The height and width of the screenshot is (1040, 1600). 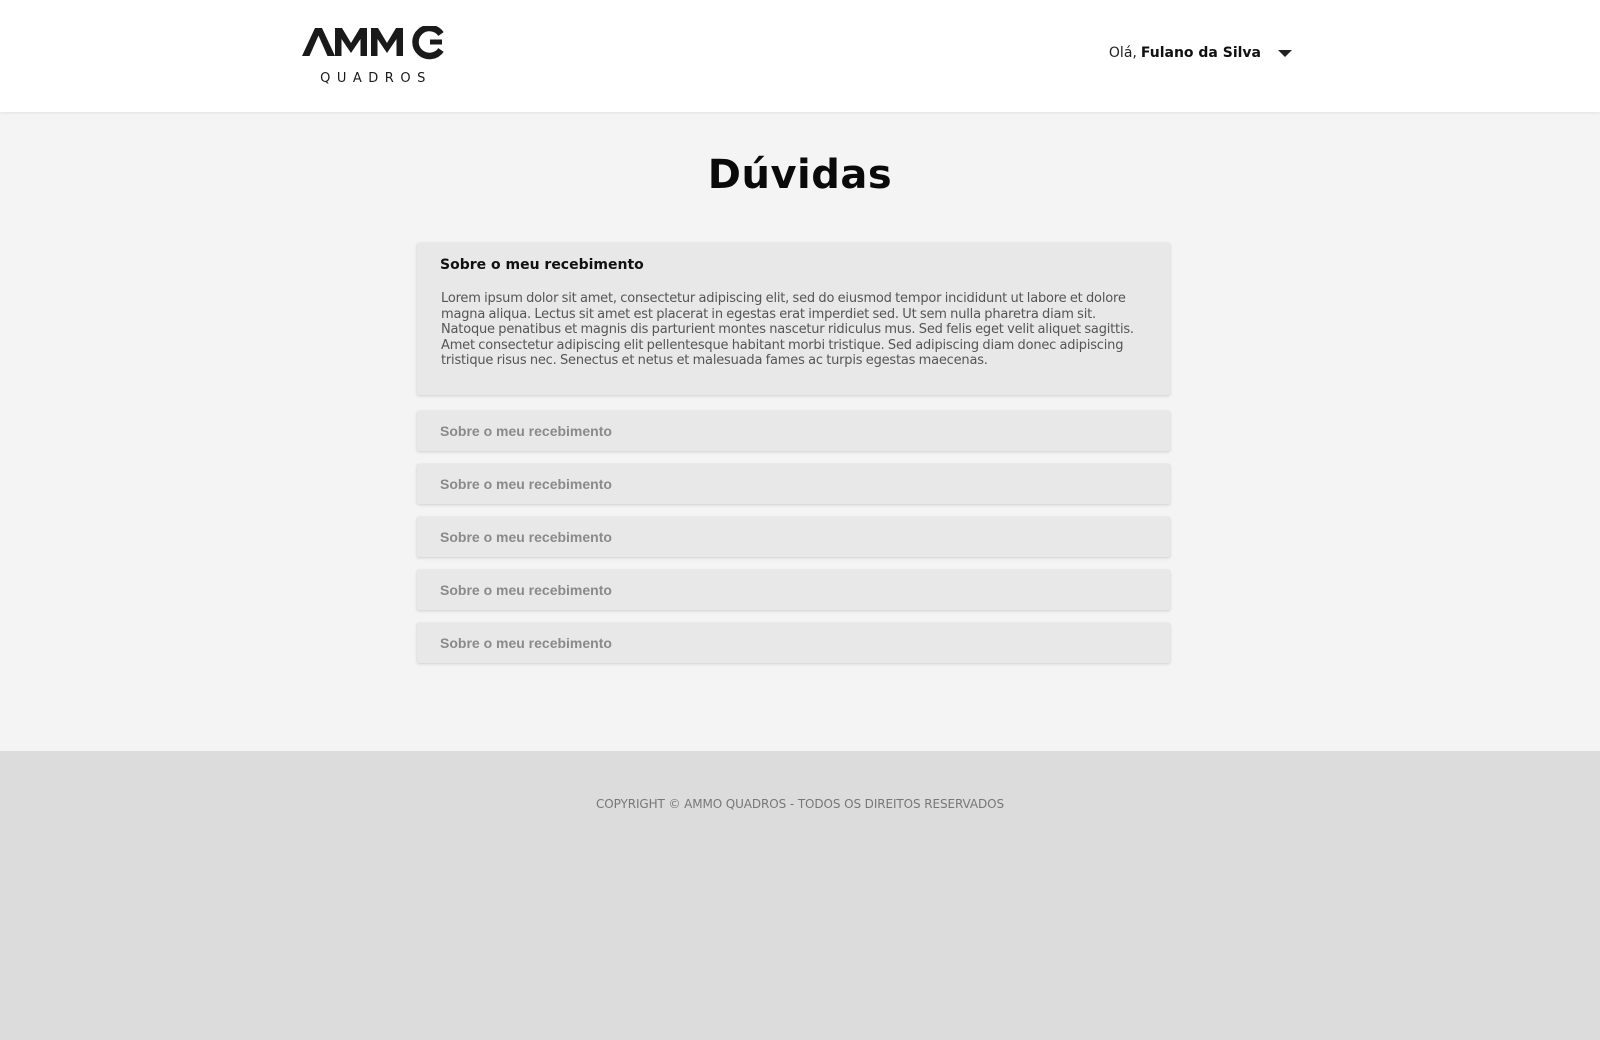 What do you see at coordinates (1122, 53) in the screenshot?
I see `greeting-label: Olá,` at bounding box center [1122, 53].